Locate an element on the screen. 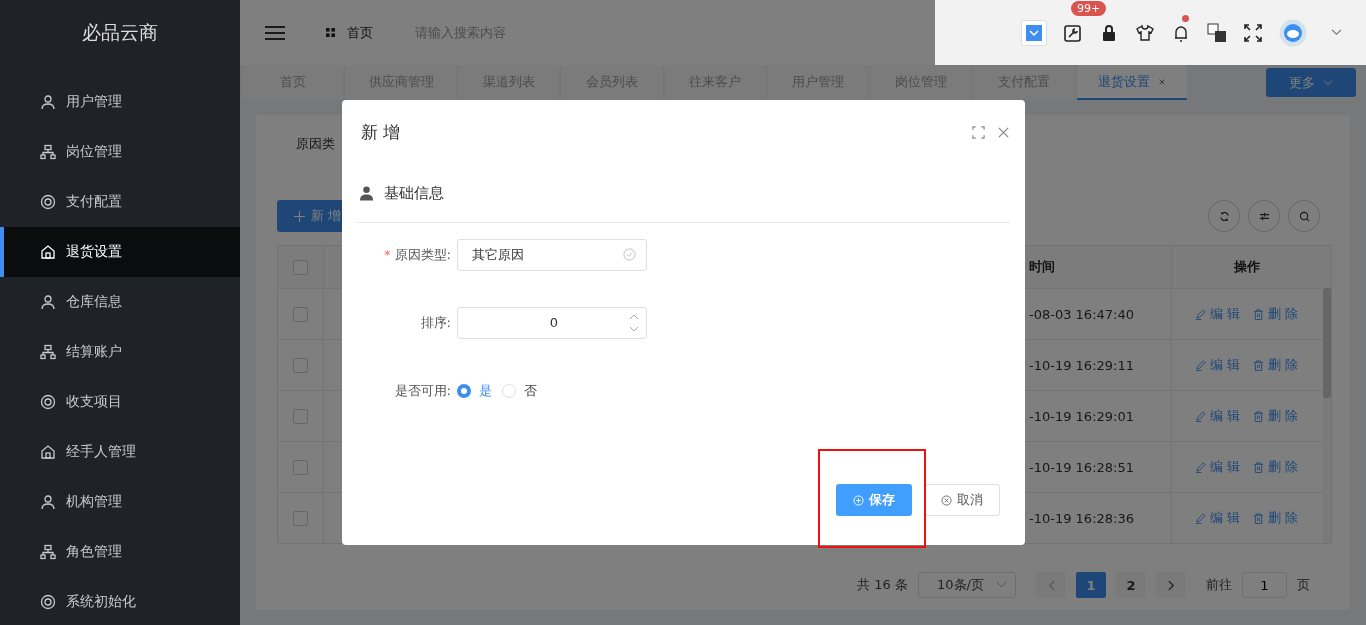  refresh-icon is located at coordinates (1224, 216).